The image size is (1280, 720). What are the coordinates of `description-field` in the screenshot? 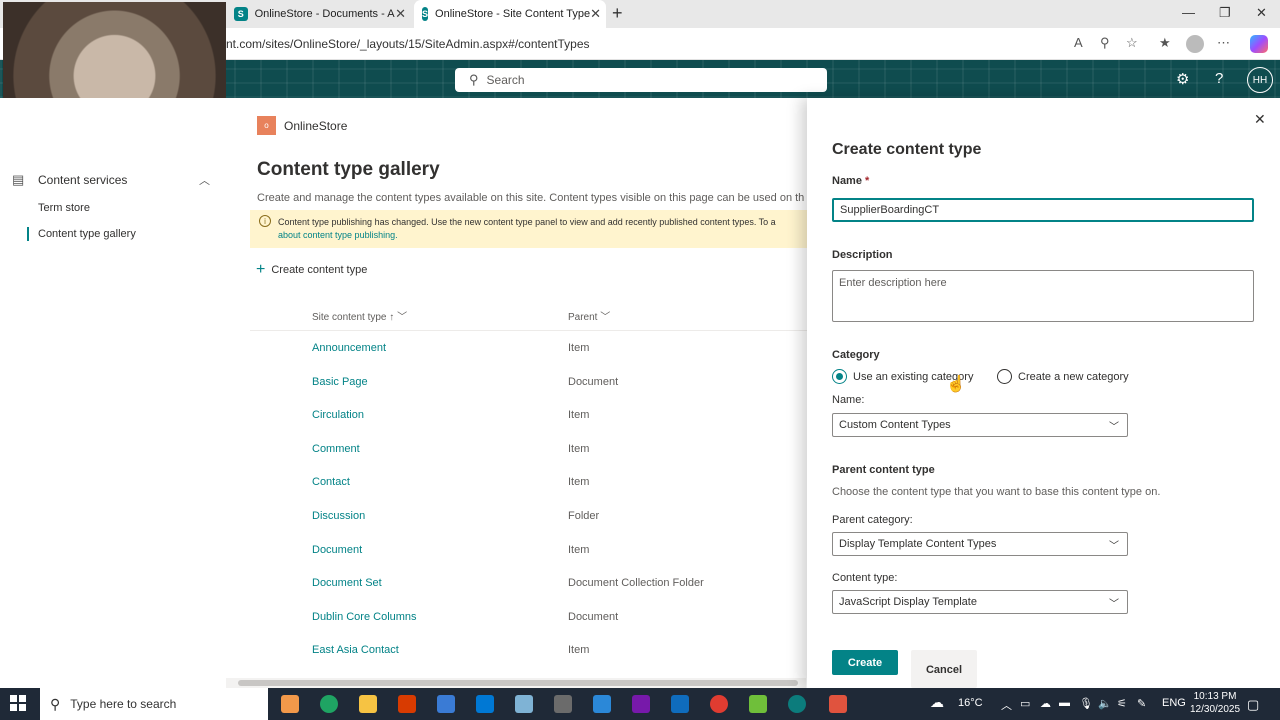 It's located at (1043, 296).